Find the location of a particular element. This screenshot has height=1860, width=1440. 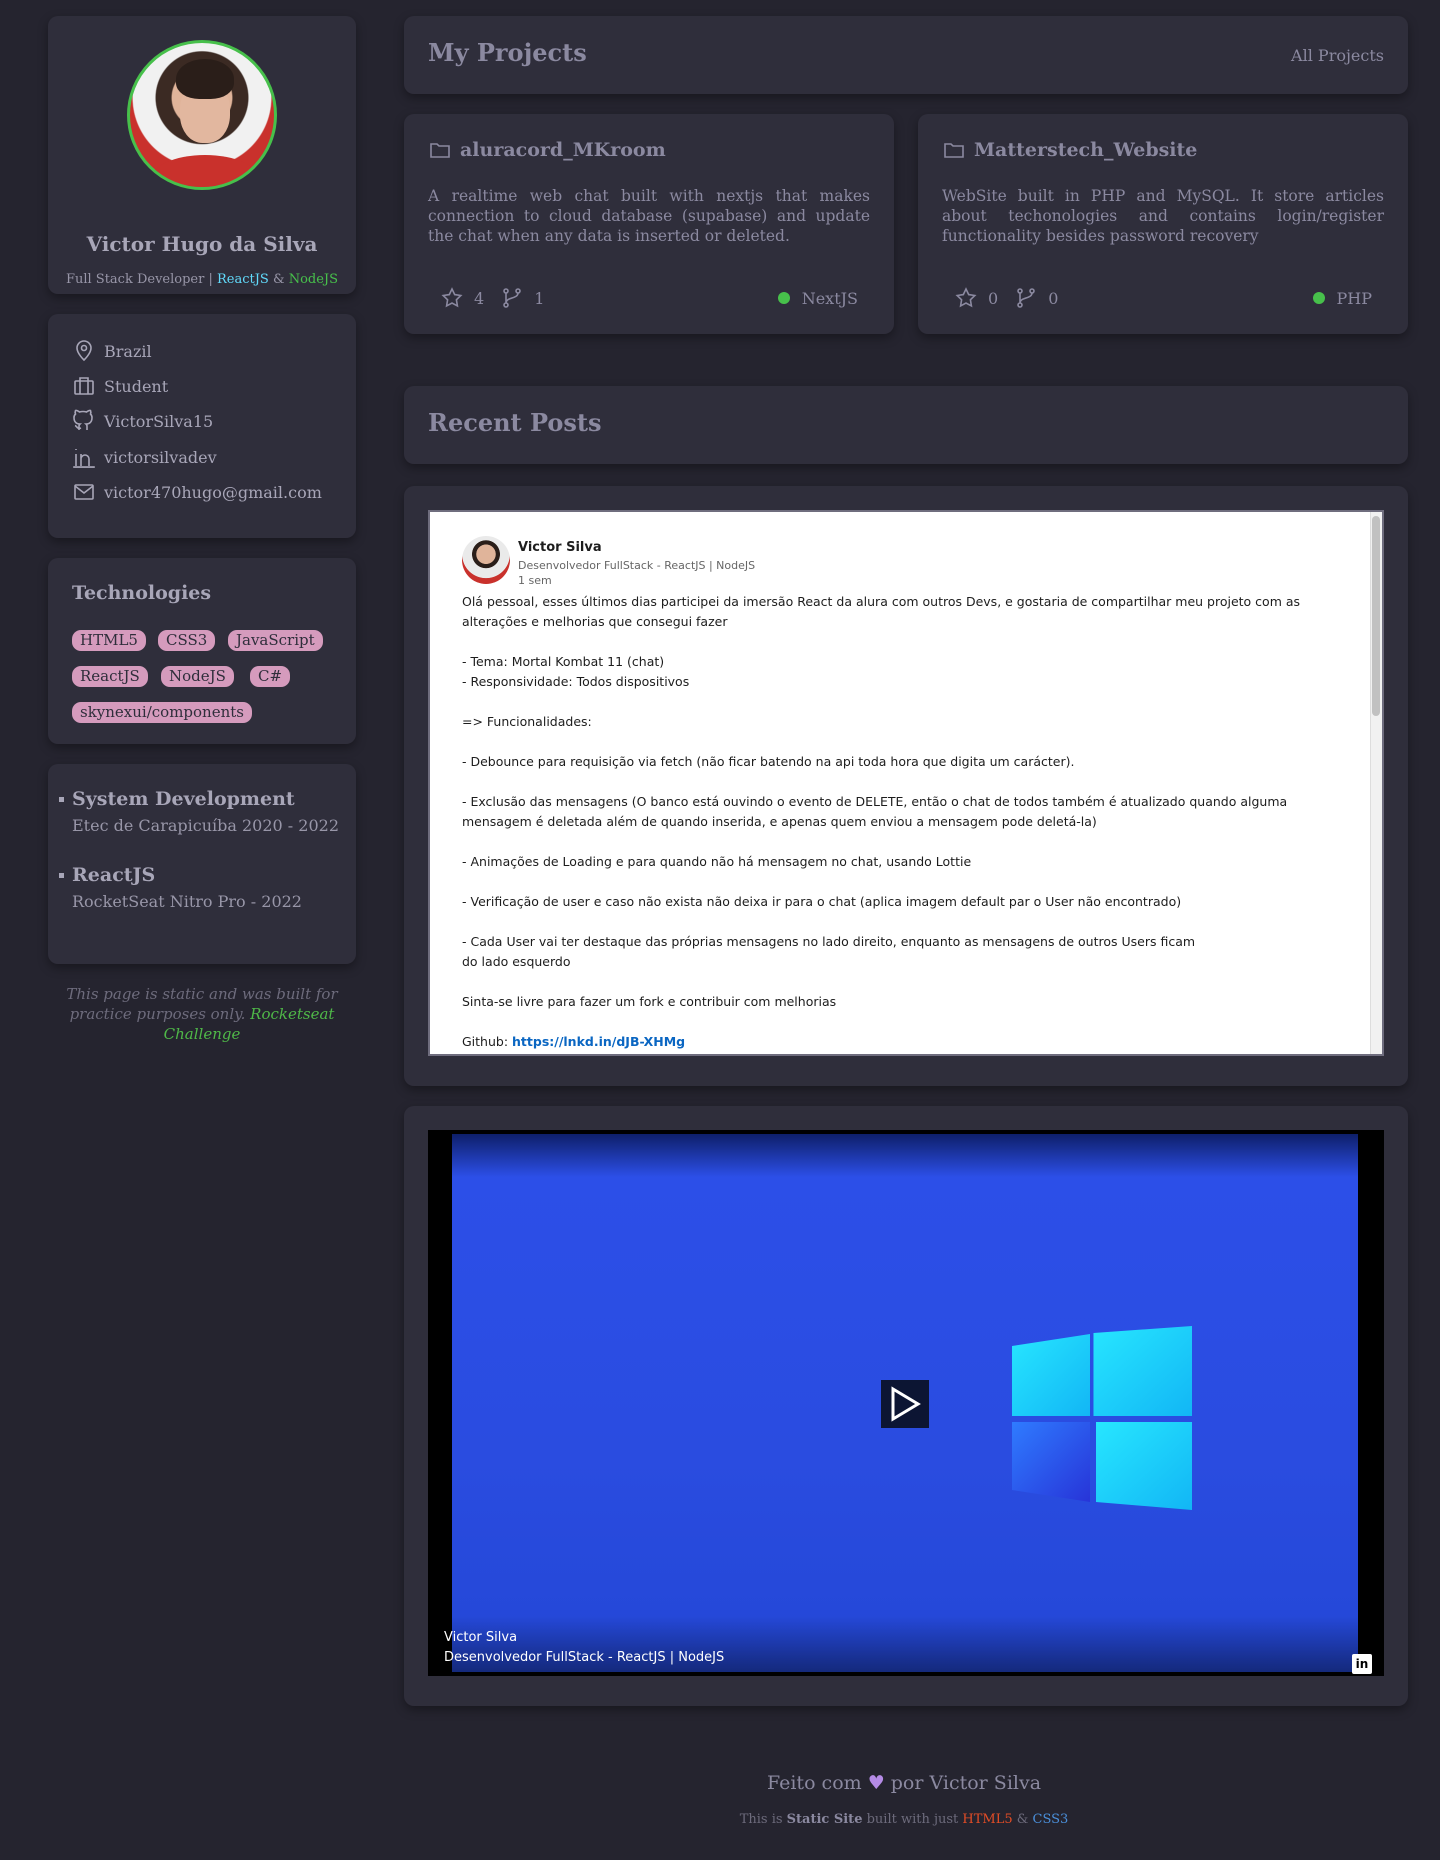

education-item: ReactJS RocketSeat Nitro Pro - 2022 is located at coordinates (180, 887).